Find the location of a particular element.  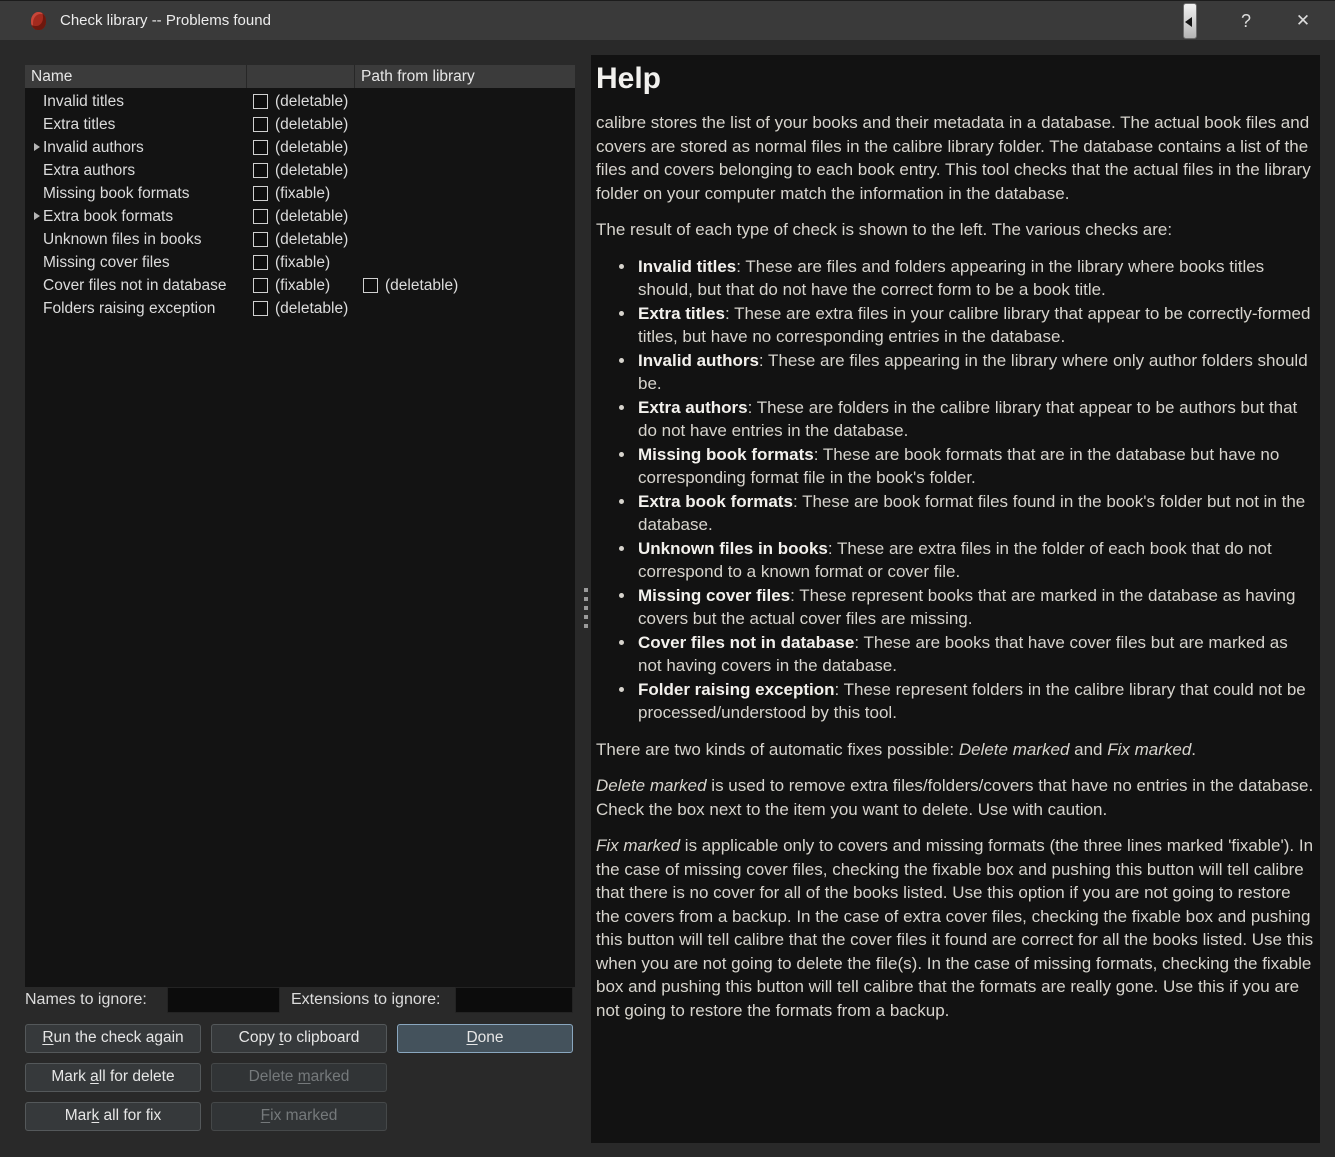

close-icon: ✕ is located at coordinates (1303, 21).